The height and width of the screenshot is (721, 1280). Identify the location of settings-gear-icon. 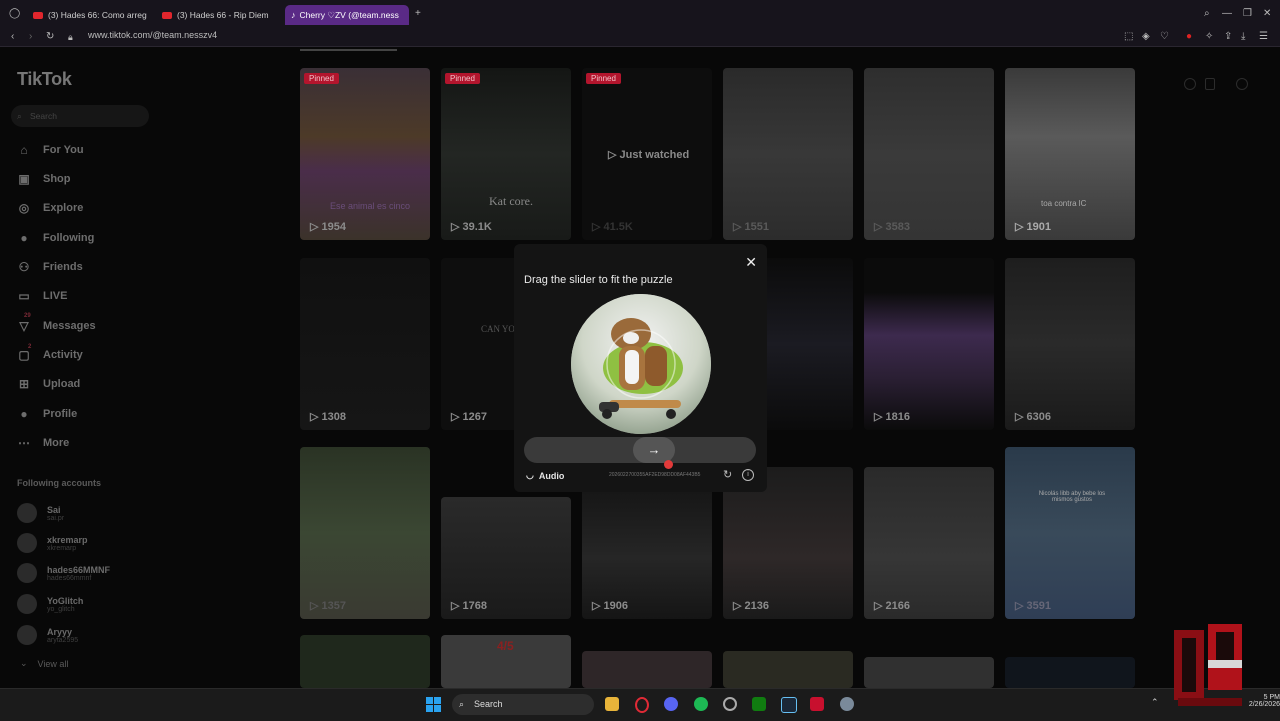
(847, 704).